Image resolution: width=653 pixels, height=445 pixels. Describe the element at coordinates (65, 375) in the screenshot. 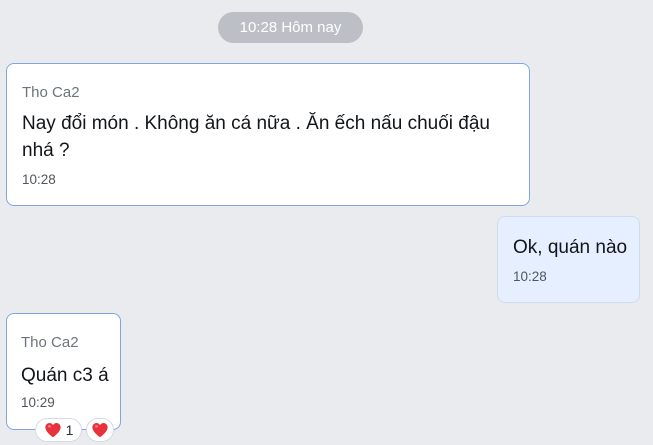

I see `message-text: Quán c3 á` at that location.